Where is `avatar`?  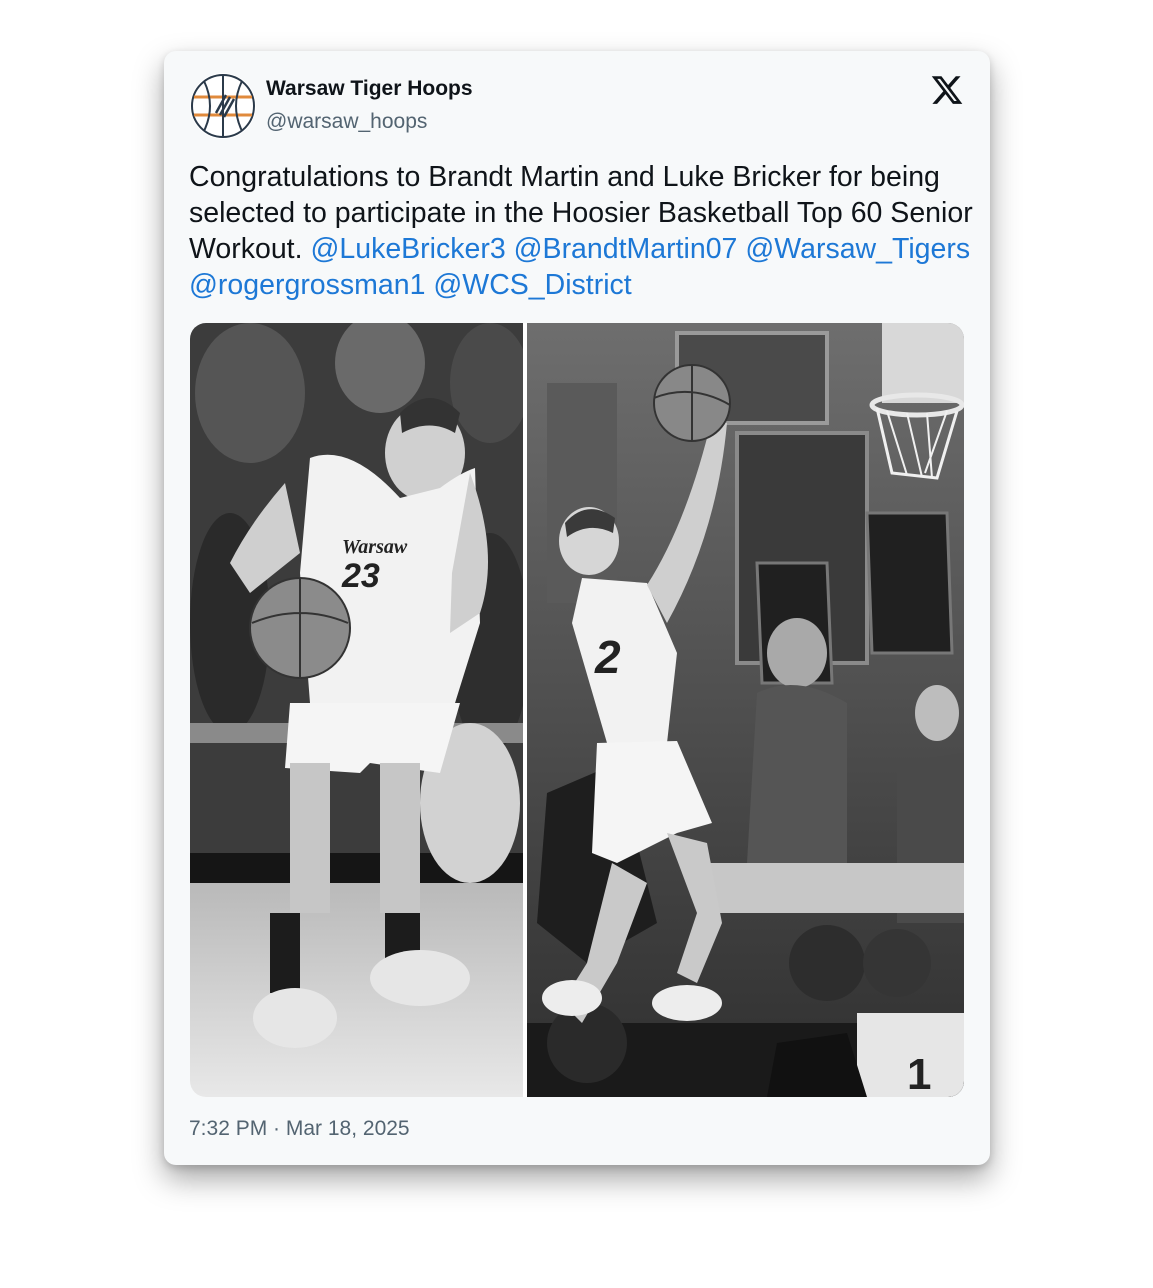
avatar is located at coordinates (223, 106).